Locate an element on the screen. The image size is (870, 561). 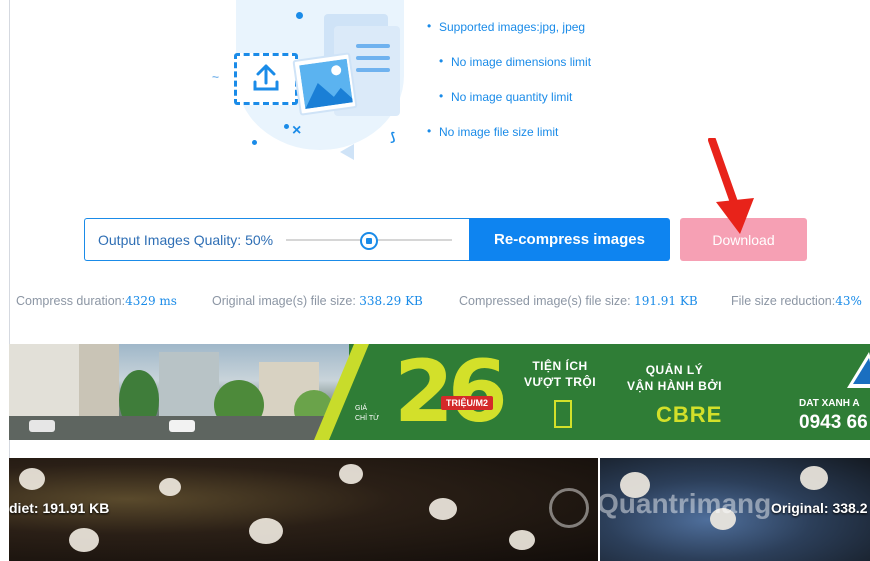
stat-compressed-value: 191.91 KB is located at coordinates (666, 301).